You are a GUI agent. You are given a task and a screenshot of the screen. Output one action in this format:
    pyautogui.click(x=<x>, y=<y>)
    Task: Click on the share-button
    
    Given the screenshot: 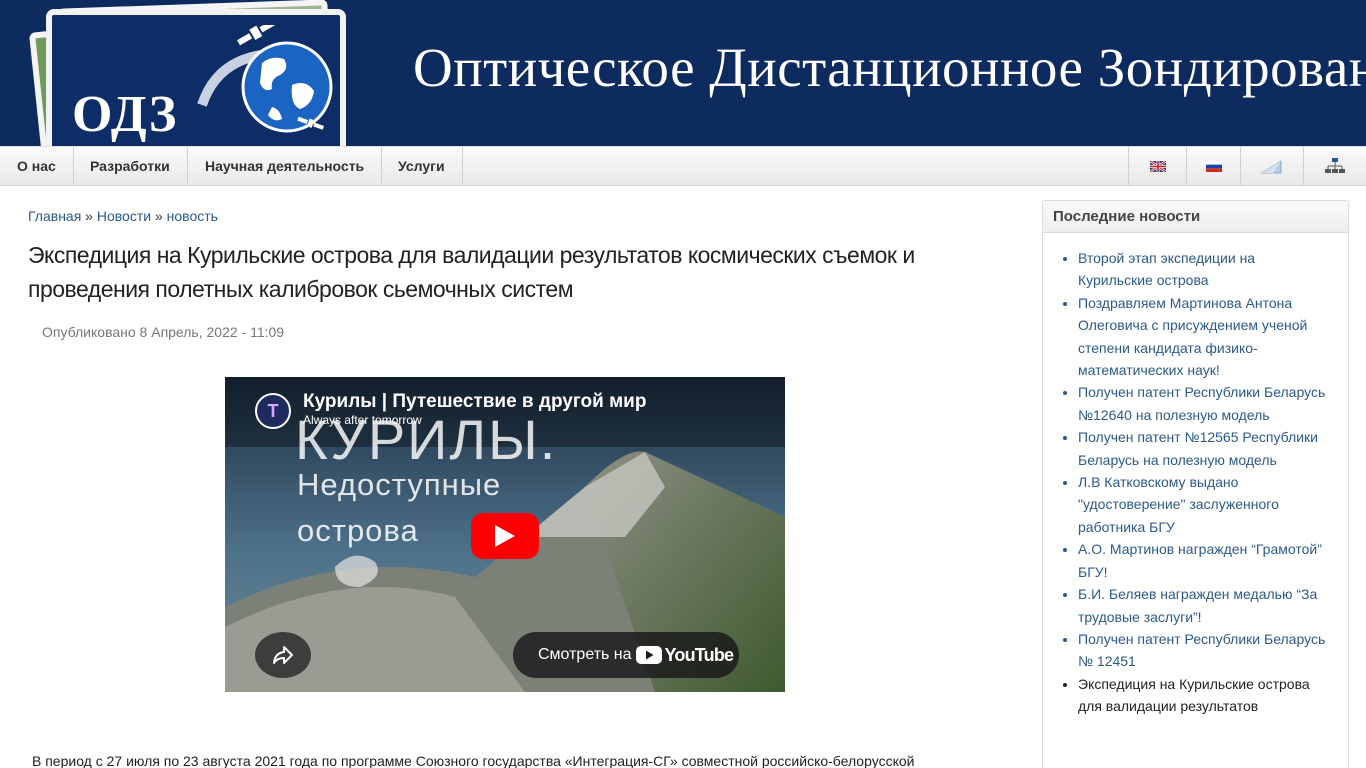 What is the action you would take?
    pyautogui.click(x=283, y=655)
    